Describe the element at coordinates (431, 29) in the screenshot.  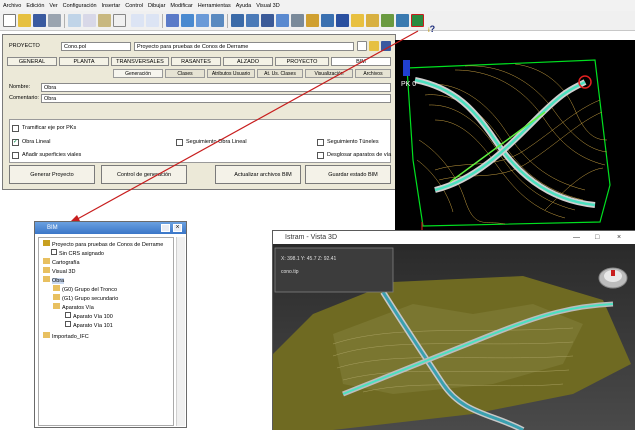
I see `help-icon: i?` at that location.